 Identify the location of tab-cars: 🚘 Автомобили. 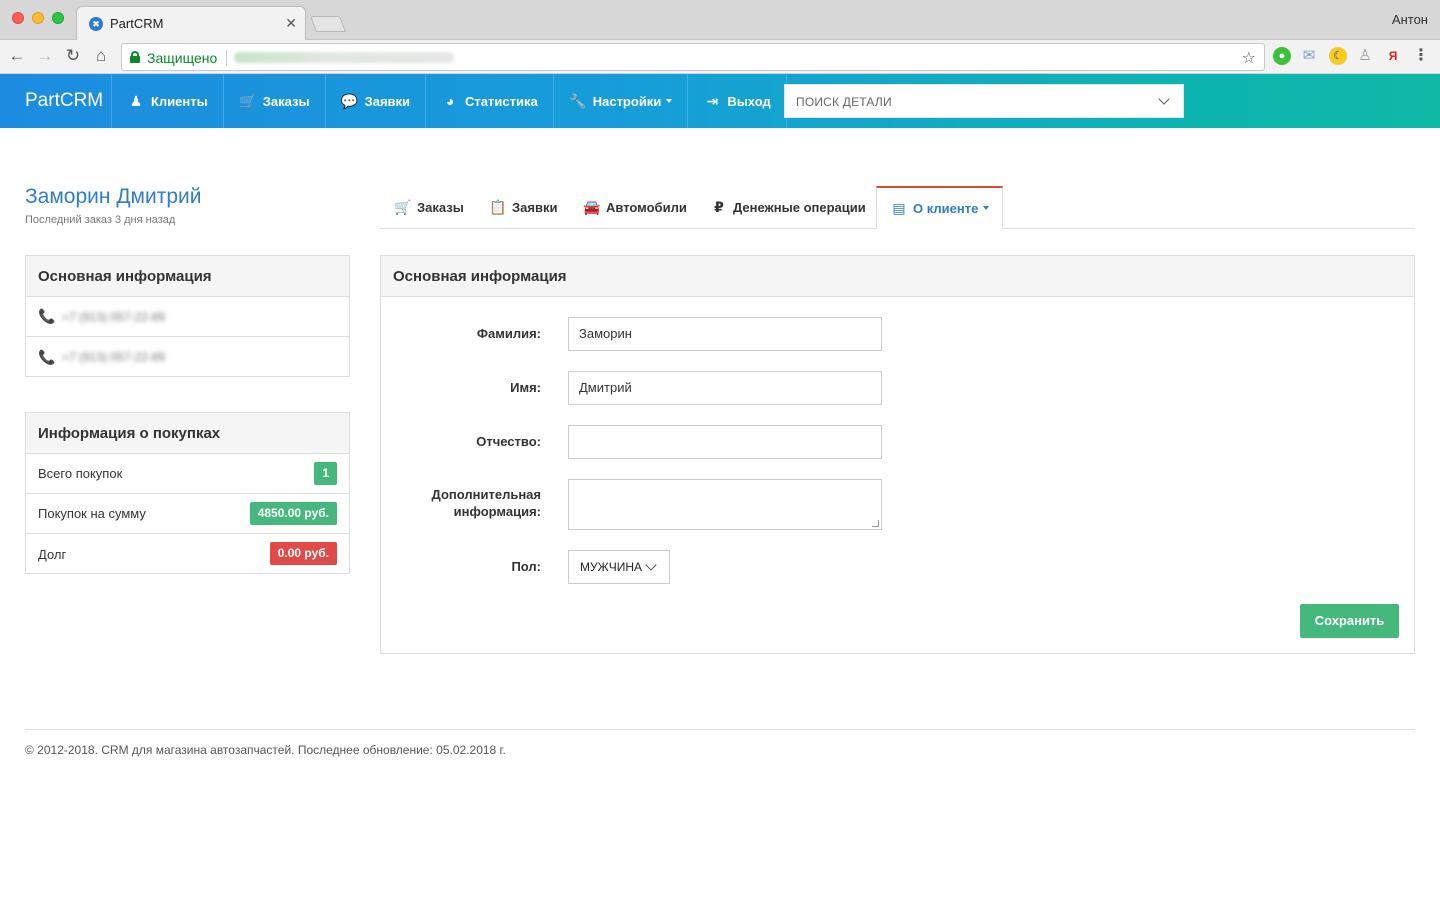
(635, 207).